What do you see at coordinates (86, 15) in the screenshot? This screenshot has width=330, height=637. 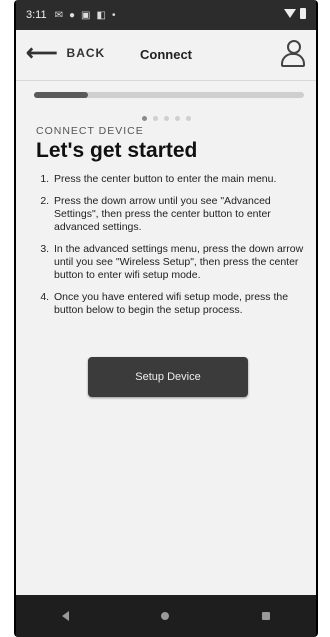 I see `gallery-icon: ▣` at bounding box center [86, 15].